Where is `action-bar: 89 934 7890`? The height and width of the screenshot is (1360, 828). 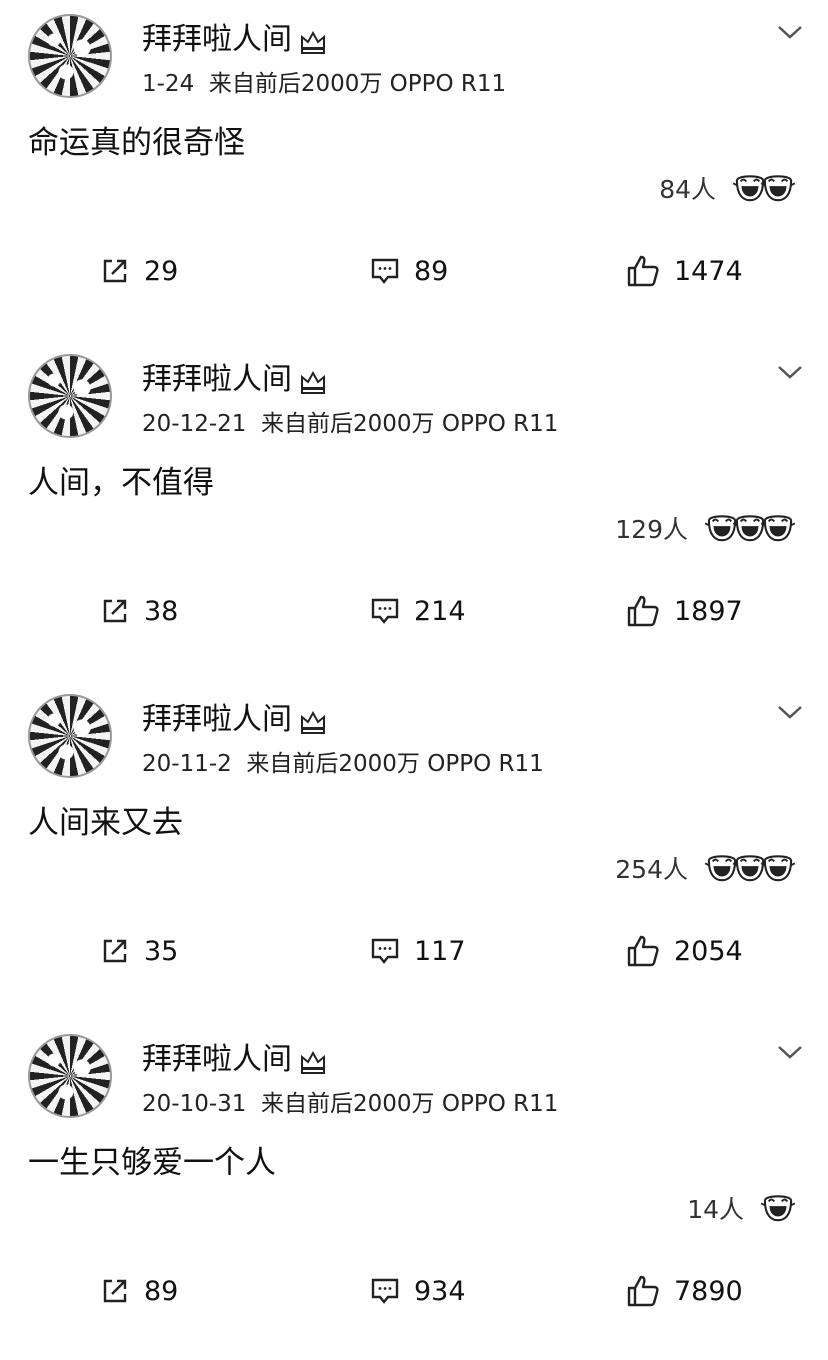
action-bar: 89 934 7890 is located at coordinates (414, 1291).